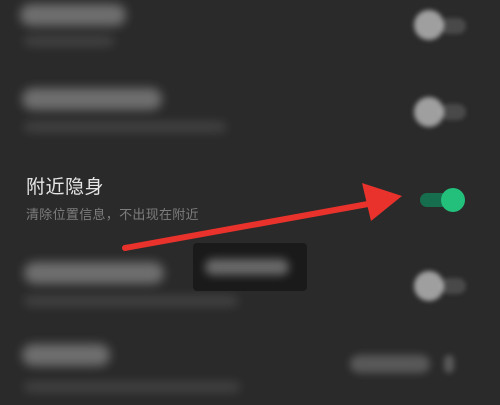 This screenshot has height=405, width=500. Describe the element at coordinates (112, 215) in the screenshot. I see `nearby-invisible-subtitle: 清除位置信息，不出现在附近` at that location.